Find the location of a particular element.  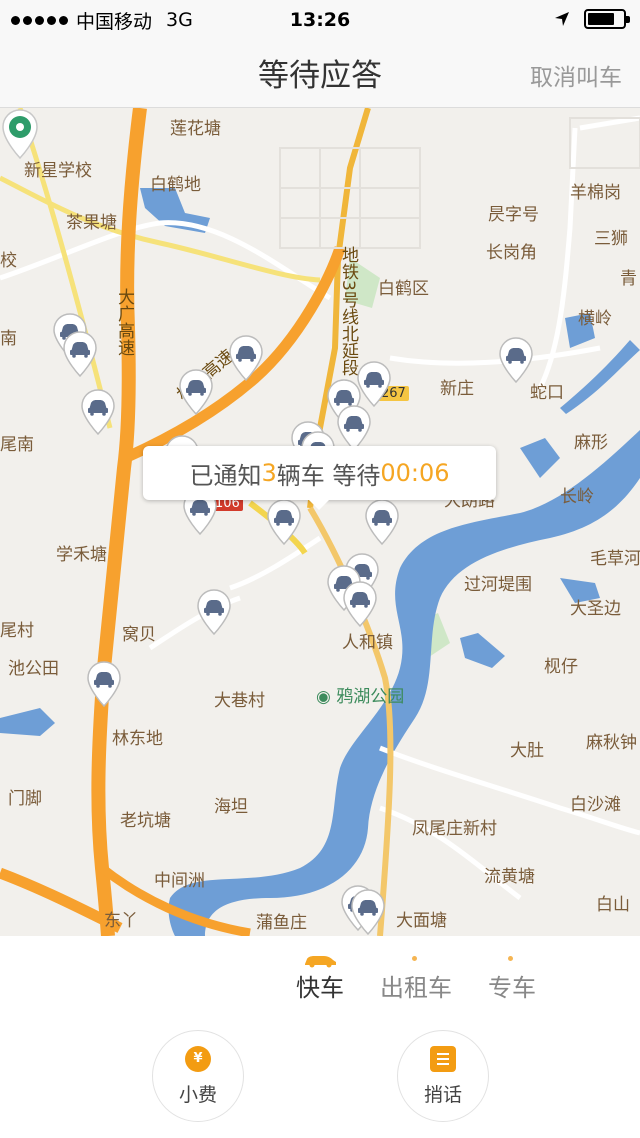

callout-middle: 辆车 等待 is located at coordinates (328, 475).